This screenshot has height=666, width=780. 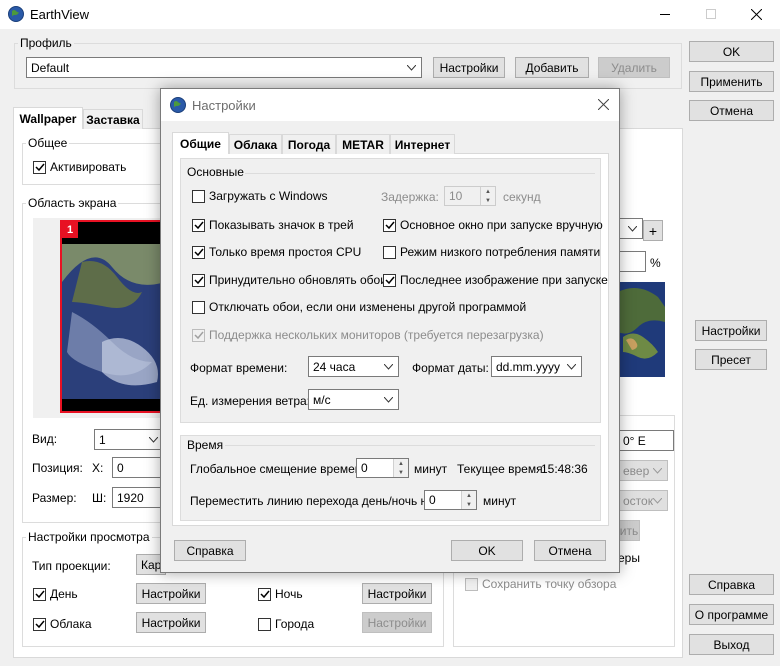 I want to click on tab-screensaver: Заставка, so click(x=113, y=119).